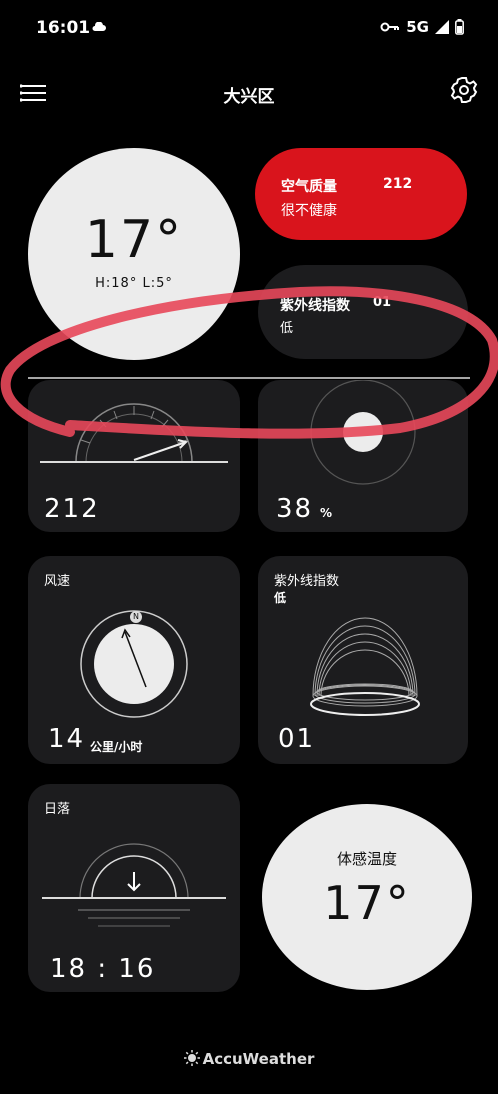 This screenshot has height=1094, width=498. I want to click on accuweather-attribution: AccuWeather, so click(249, 1059).